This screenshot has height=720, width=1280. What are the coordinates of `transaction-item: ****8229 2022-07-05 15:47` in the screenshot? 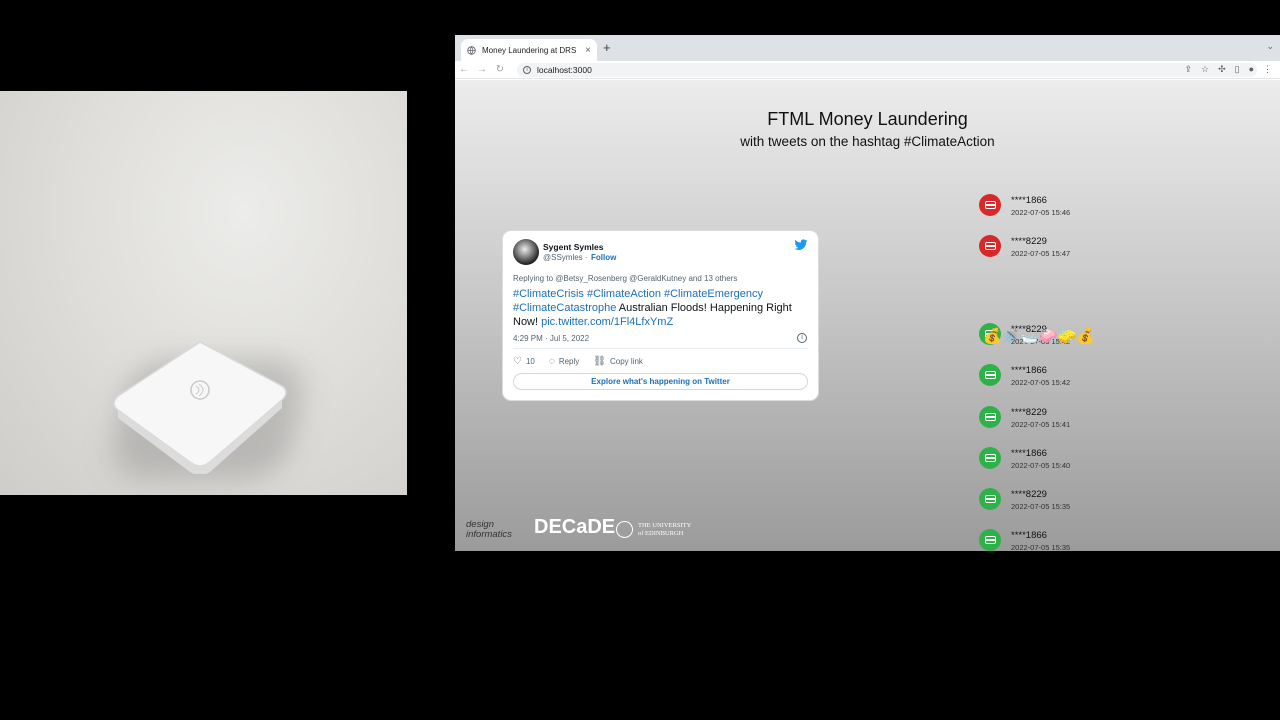 It's located at (1059, 250).